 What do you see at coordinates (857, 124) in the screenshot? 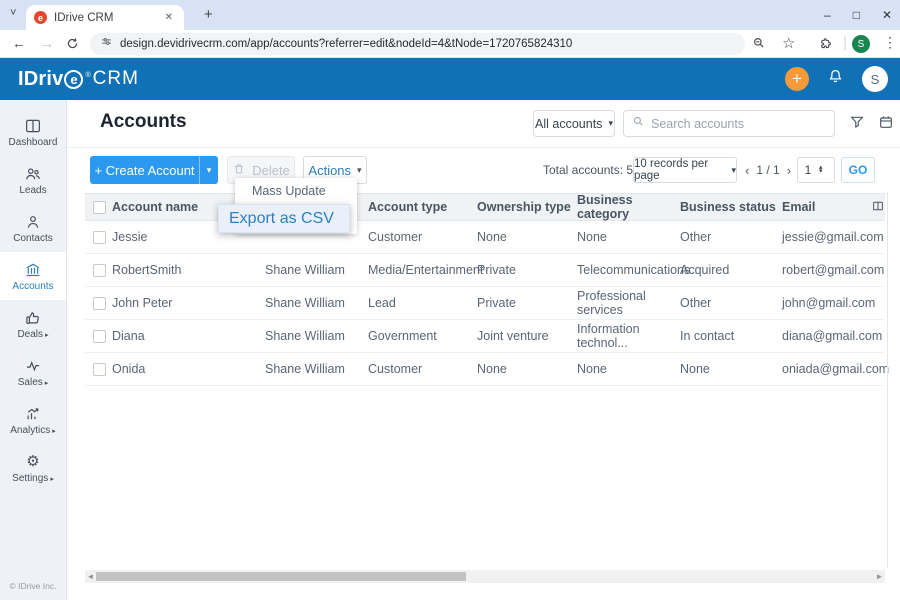
I see `filter-icon` at bounding box center [857, 124].